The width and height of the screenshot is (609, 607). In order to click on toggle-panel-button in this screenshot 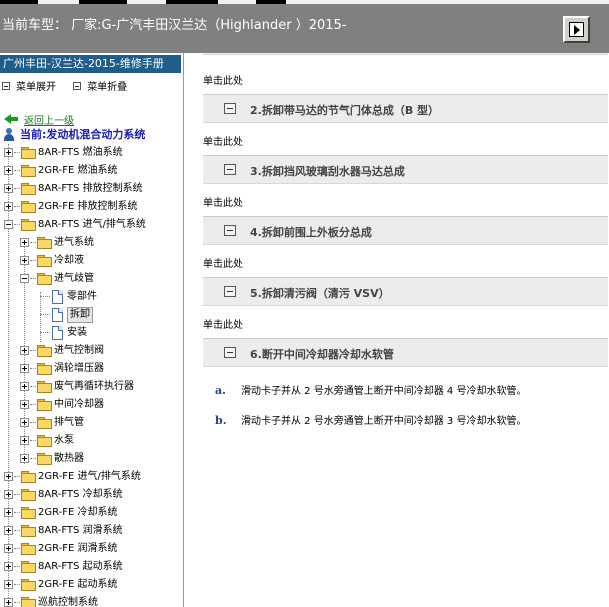, I will do `click(576, 29)`.